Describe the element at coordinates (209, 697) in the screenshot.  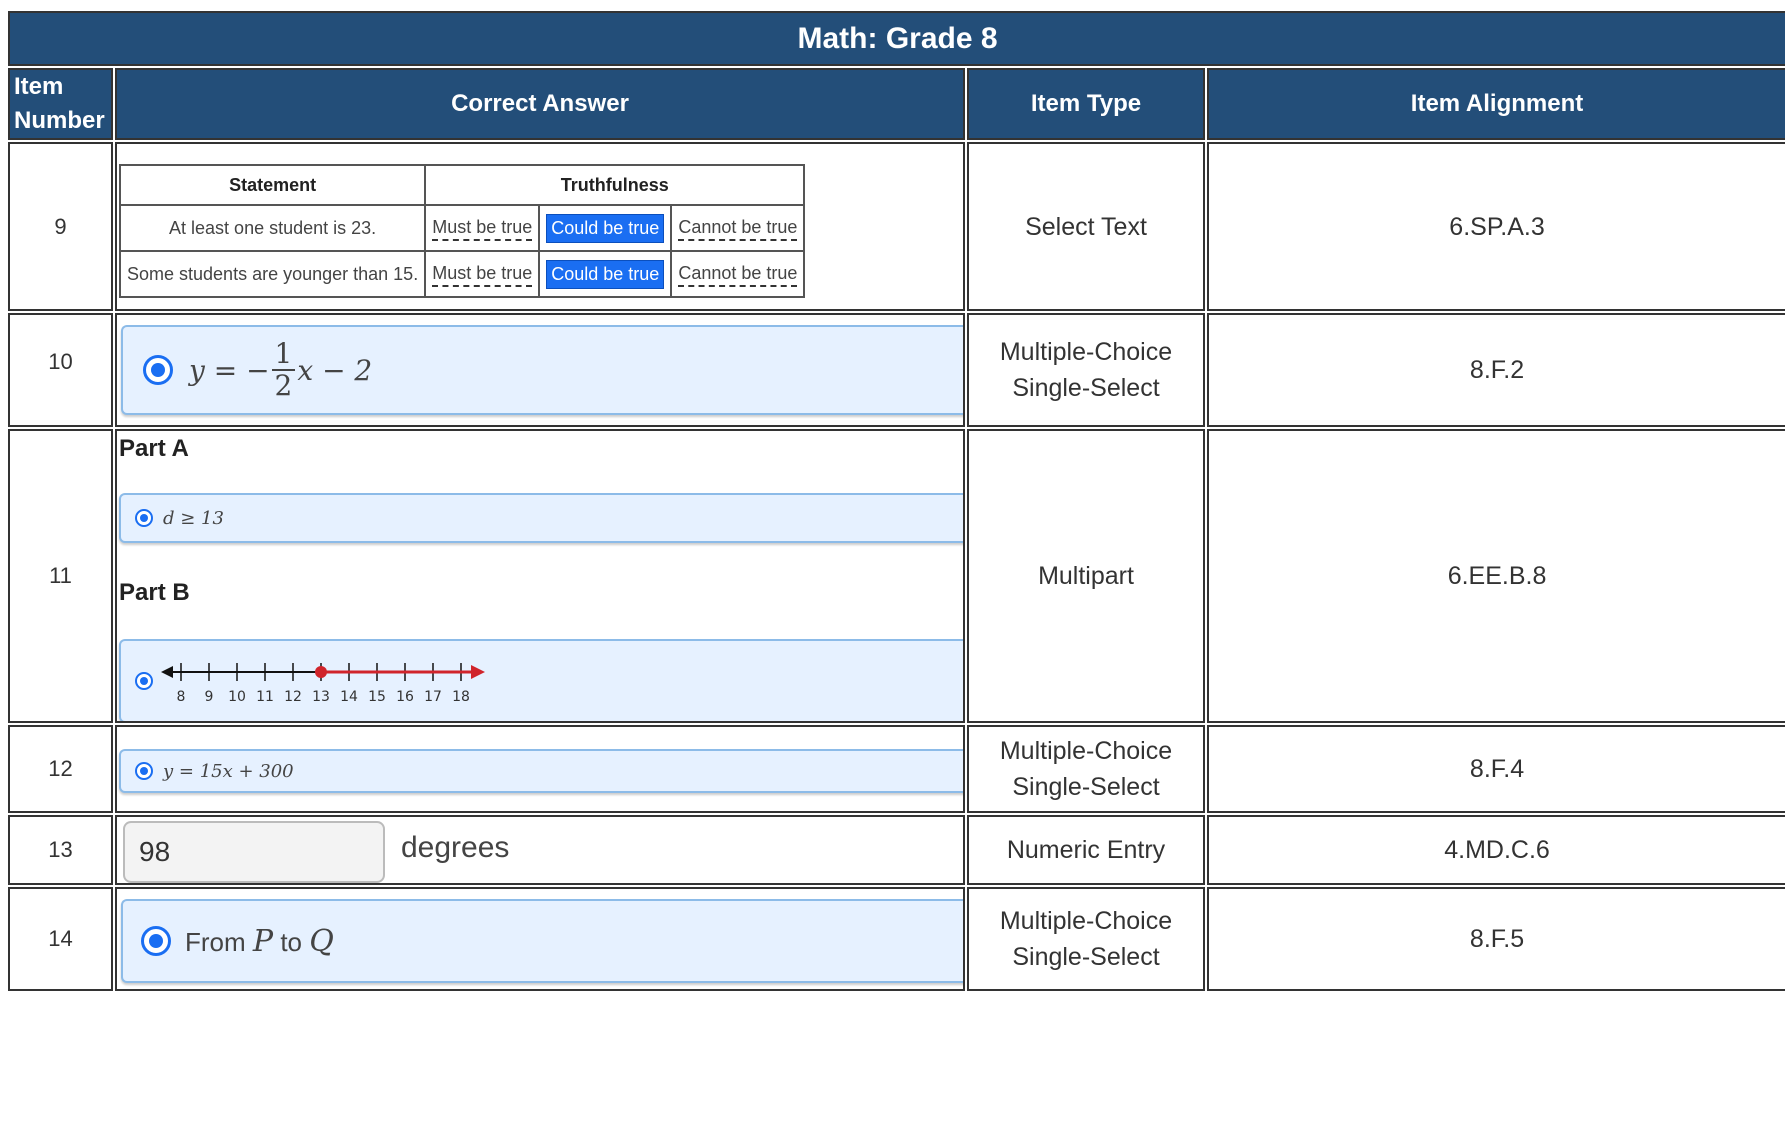
I see `number-line-tick-label: 9` at that location.